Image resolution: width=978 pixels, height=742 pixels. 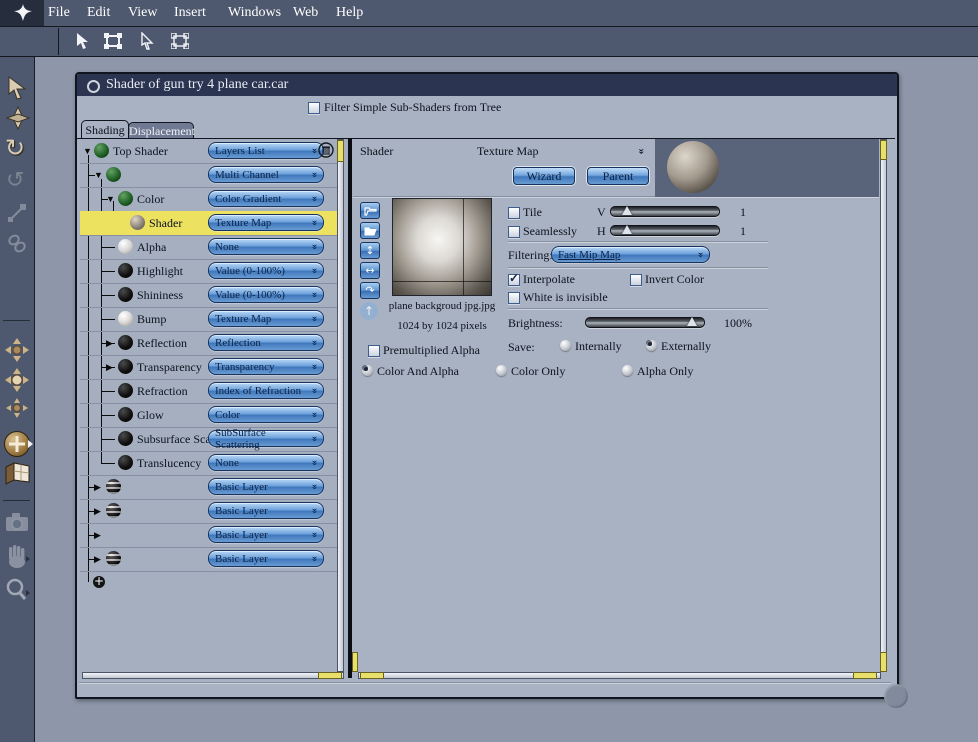 What do you see at coordinates (651, 345) in the screenshot?
I see `save-externally-radio` at bounding box center [651, 345].